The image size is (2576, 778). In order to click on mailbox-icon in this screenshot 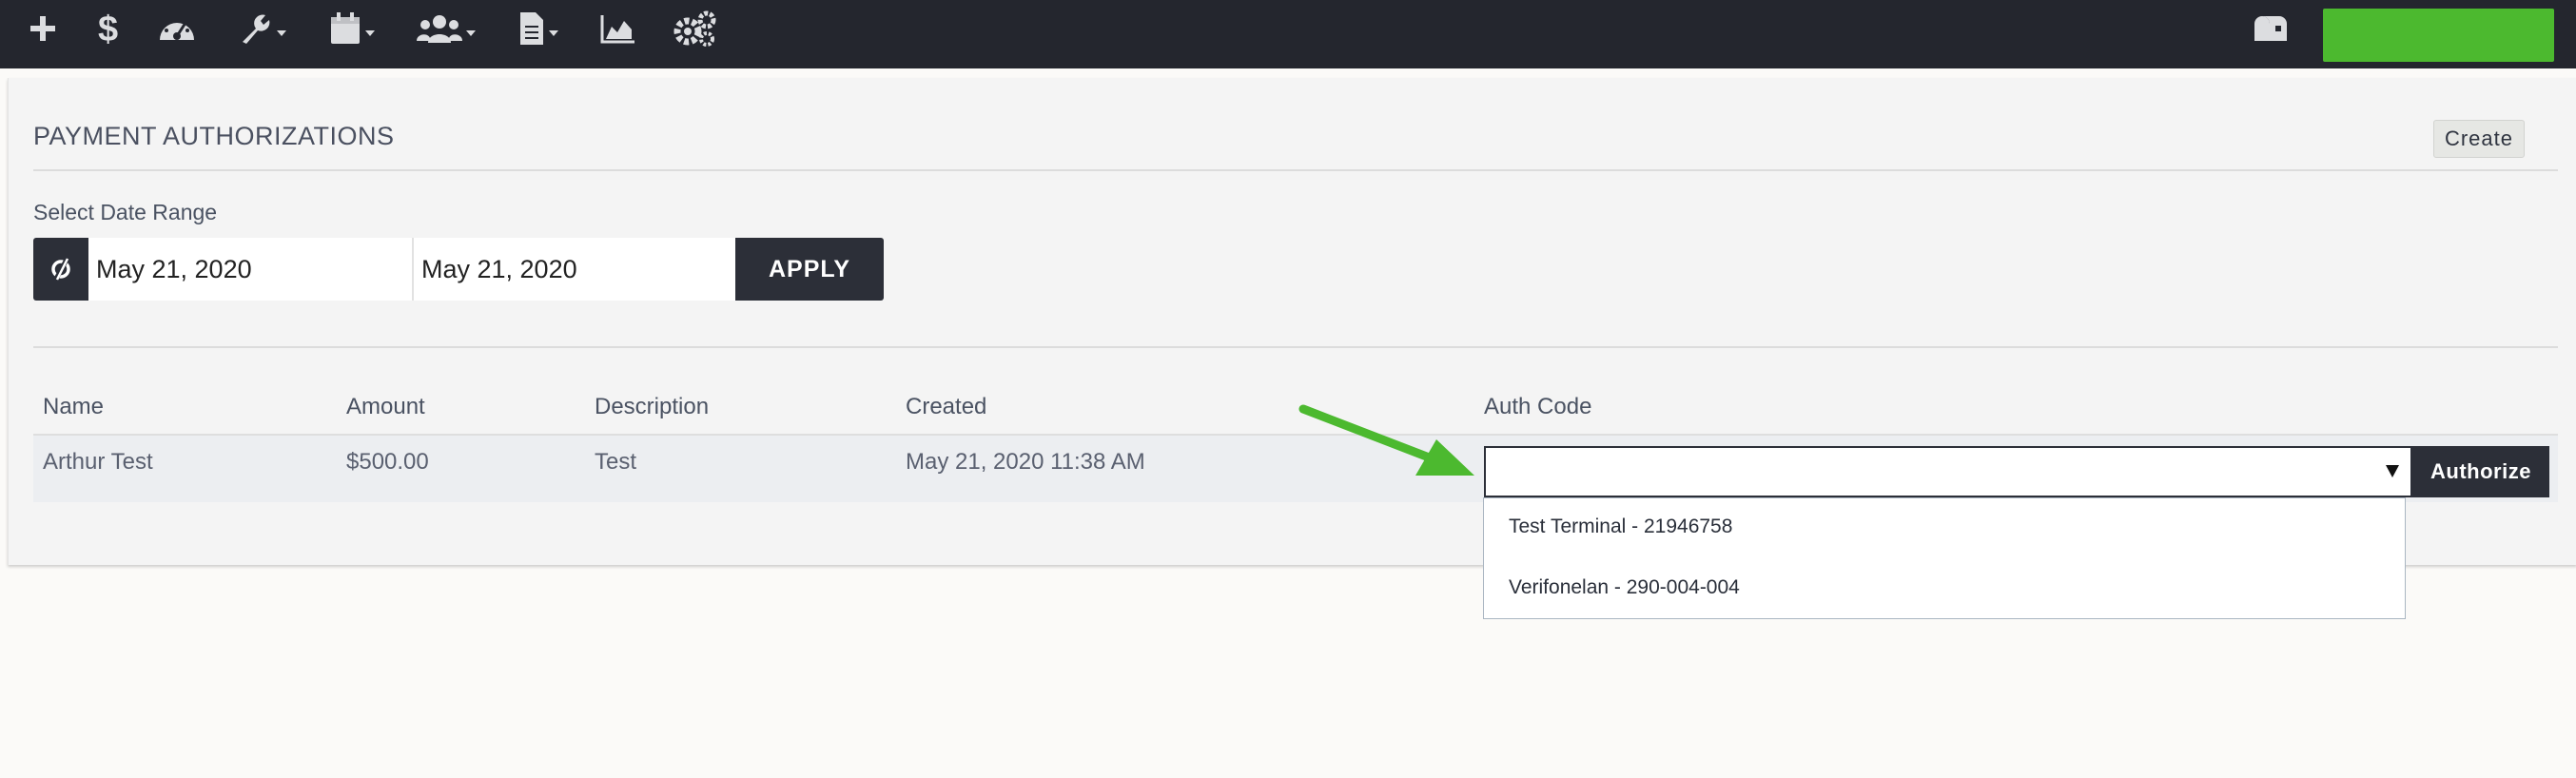, I will do `click(2271, 29)`.